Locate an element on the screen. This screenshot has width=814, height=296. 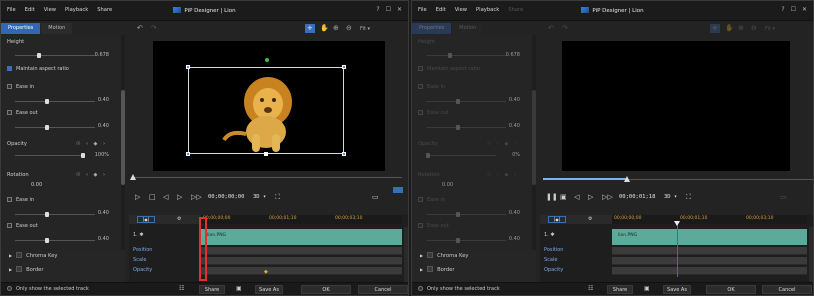
rotation-handle is located at coordinates (267, 60).